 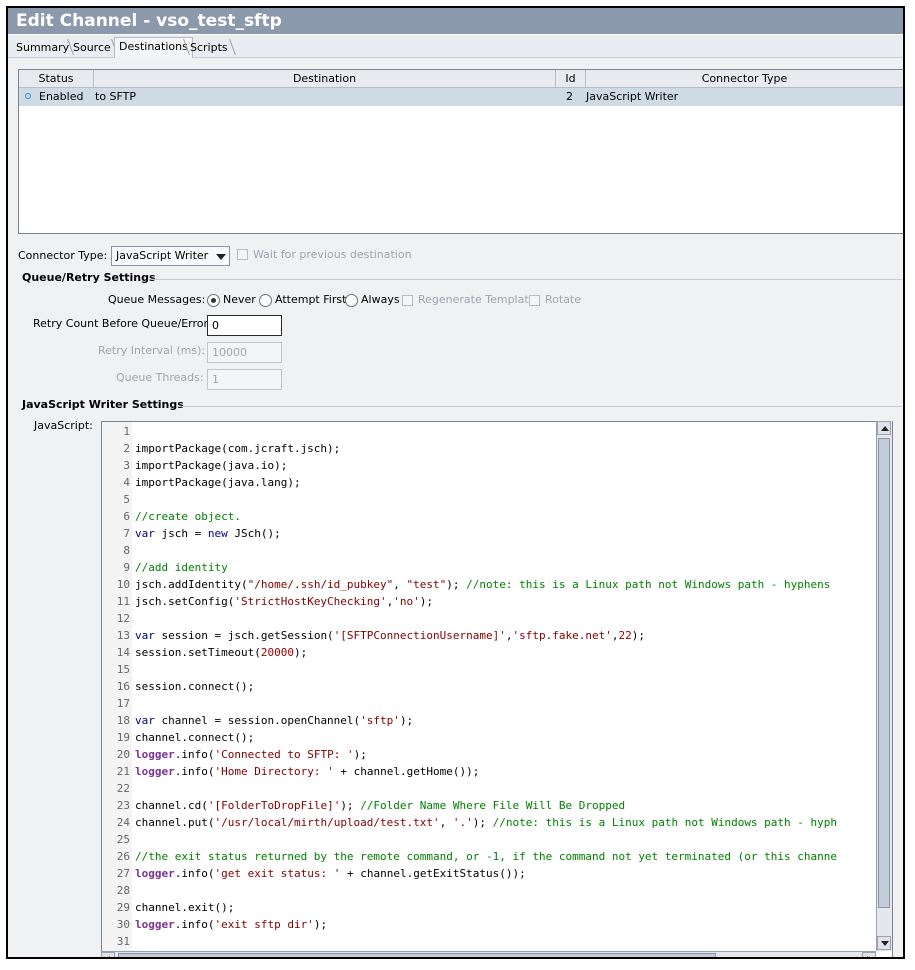 I want to click on connector-type-value: JavaScript Writer, so click(x=162, y=255).